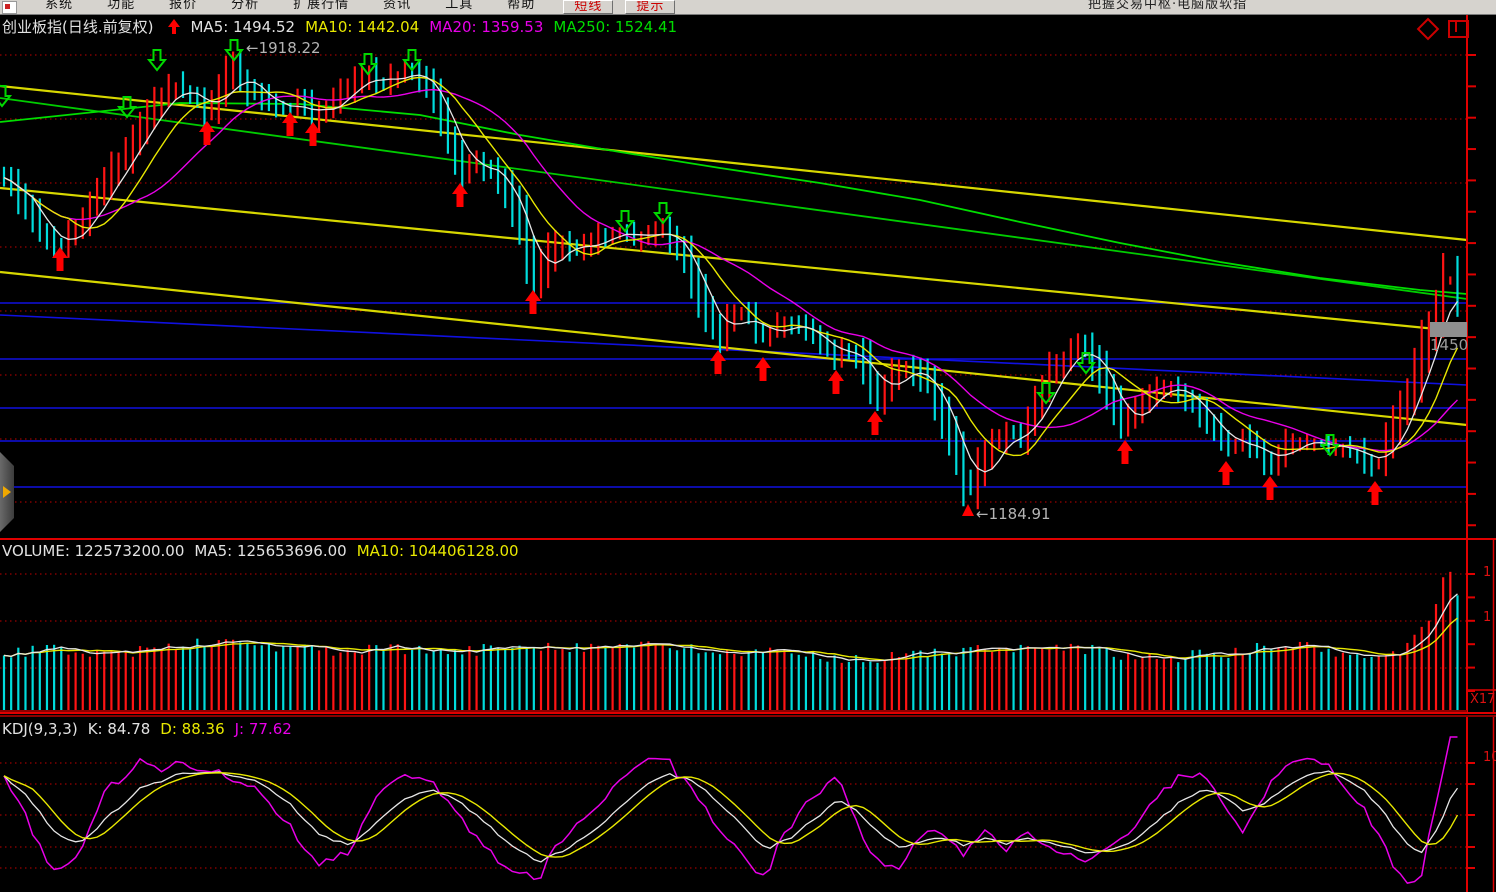 The width and height of the screenshot is (1496, 892). I want to click on up-trend-arrow-icon, so click(173, 26).